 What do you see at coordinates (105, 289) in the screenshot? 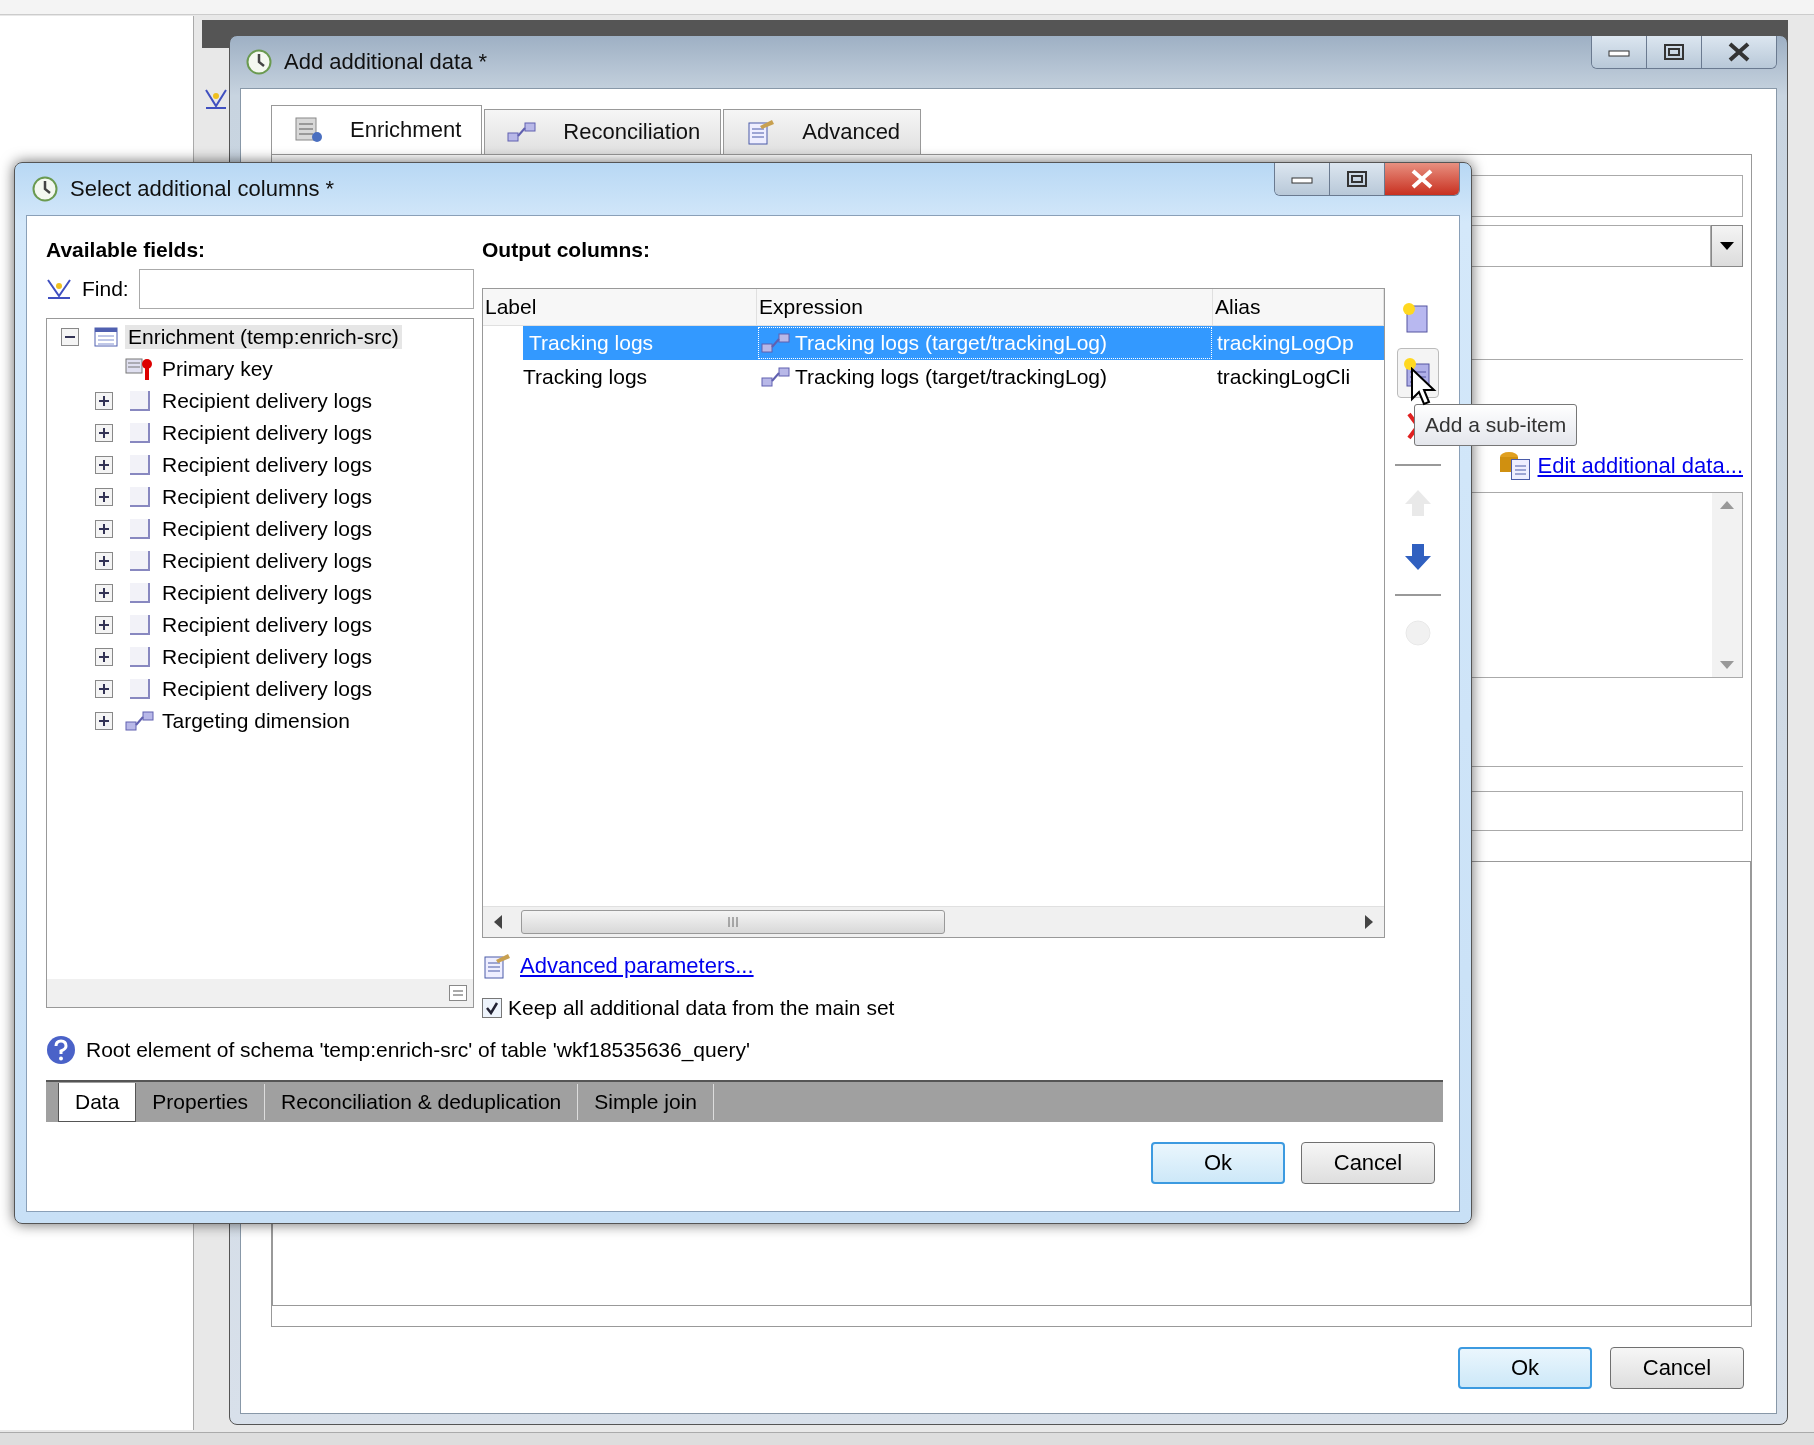
I see `find-label: Find:` at bounding box center [105, 289].